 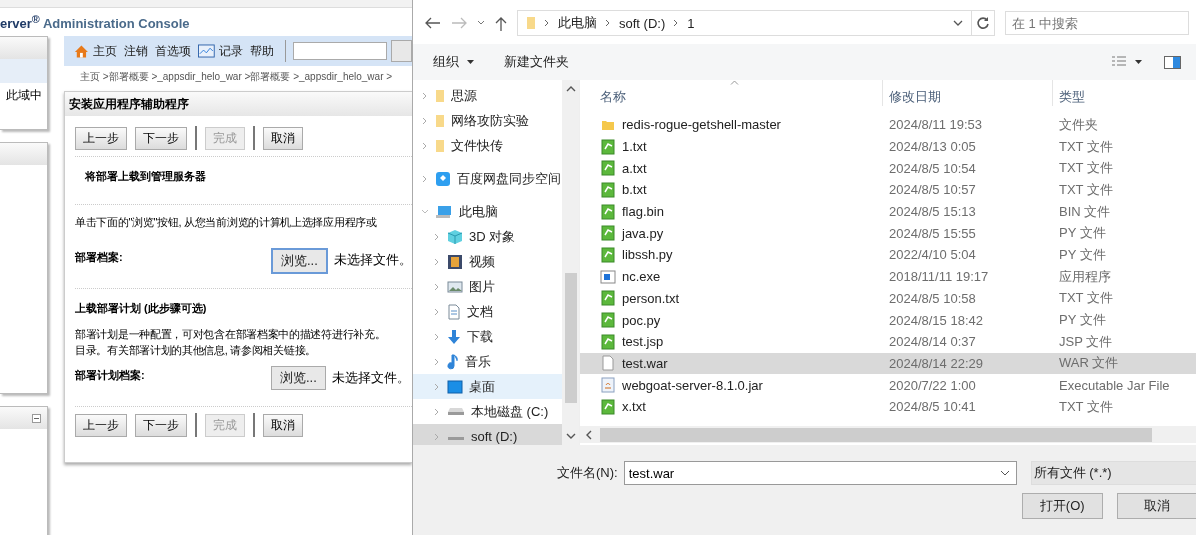 What do you see at coordinates (230, 51) in the screenshot?
I see `toolbar-link: 记录` at bounding box center [230, 51].